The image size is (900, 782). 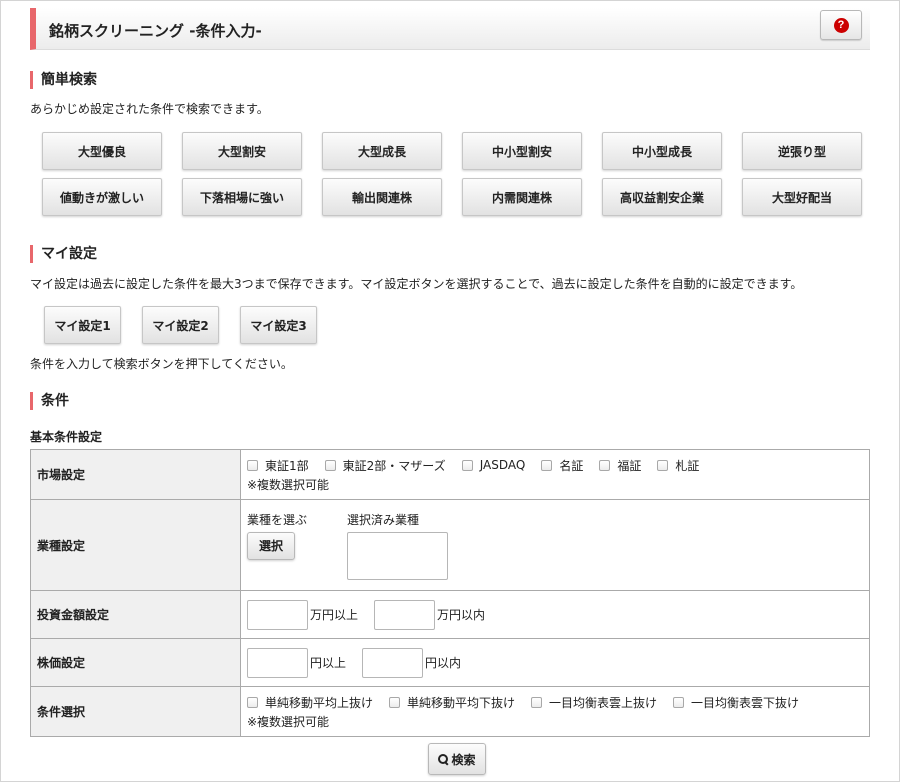 I want to click on condition-option-ichimoku-up: 一目均衡表雲上抜け, so click(x=594, y=702).